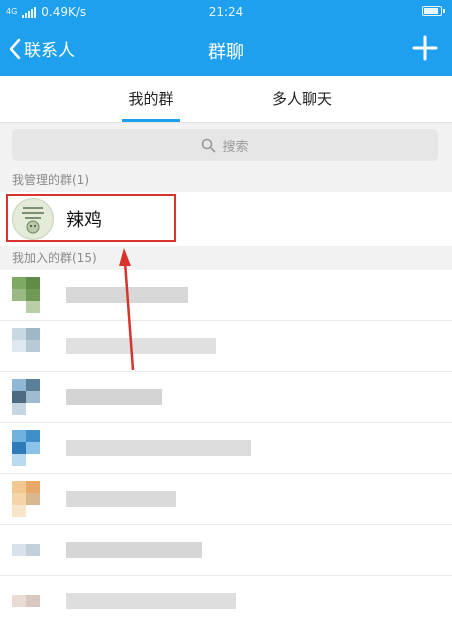 This screenshot has height=626, width=452. I want to click on tab-multi-chat: 多人聊天, so click(302, 99).